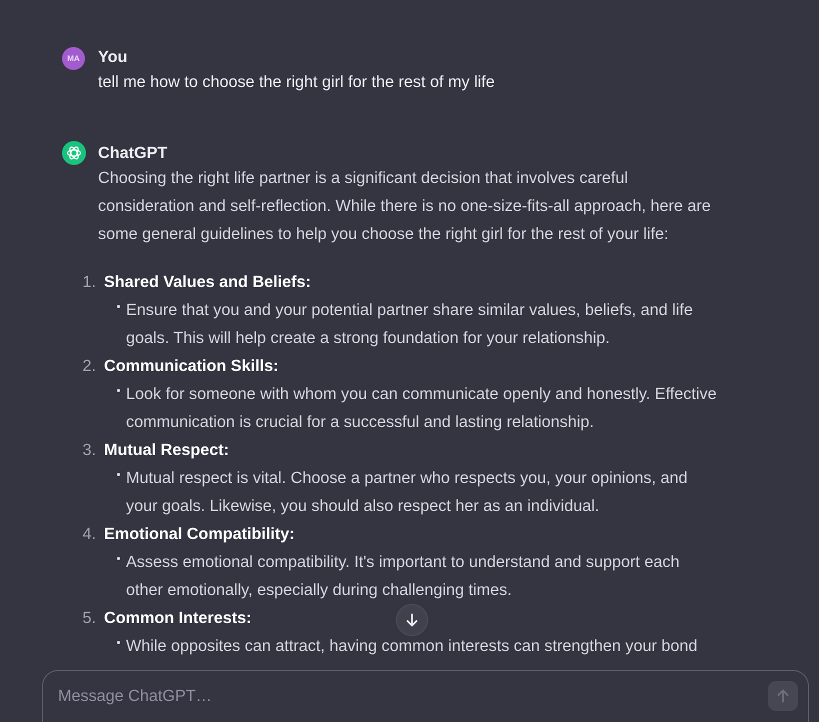  I want to click on list-item-text: While opposites can attract, having common interests can strengthen your bond, so click(412, 646).